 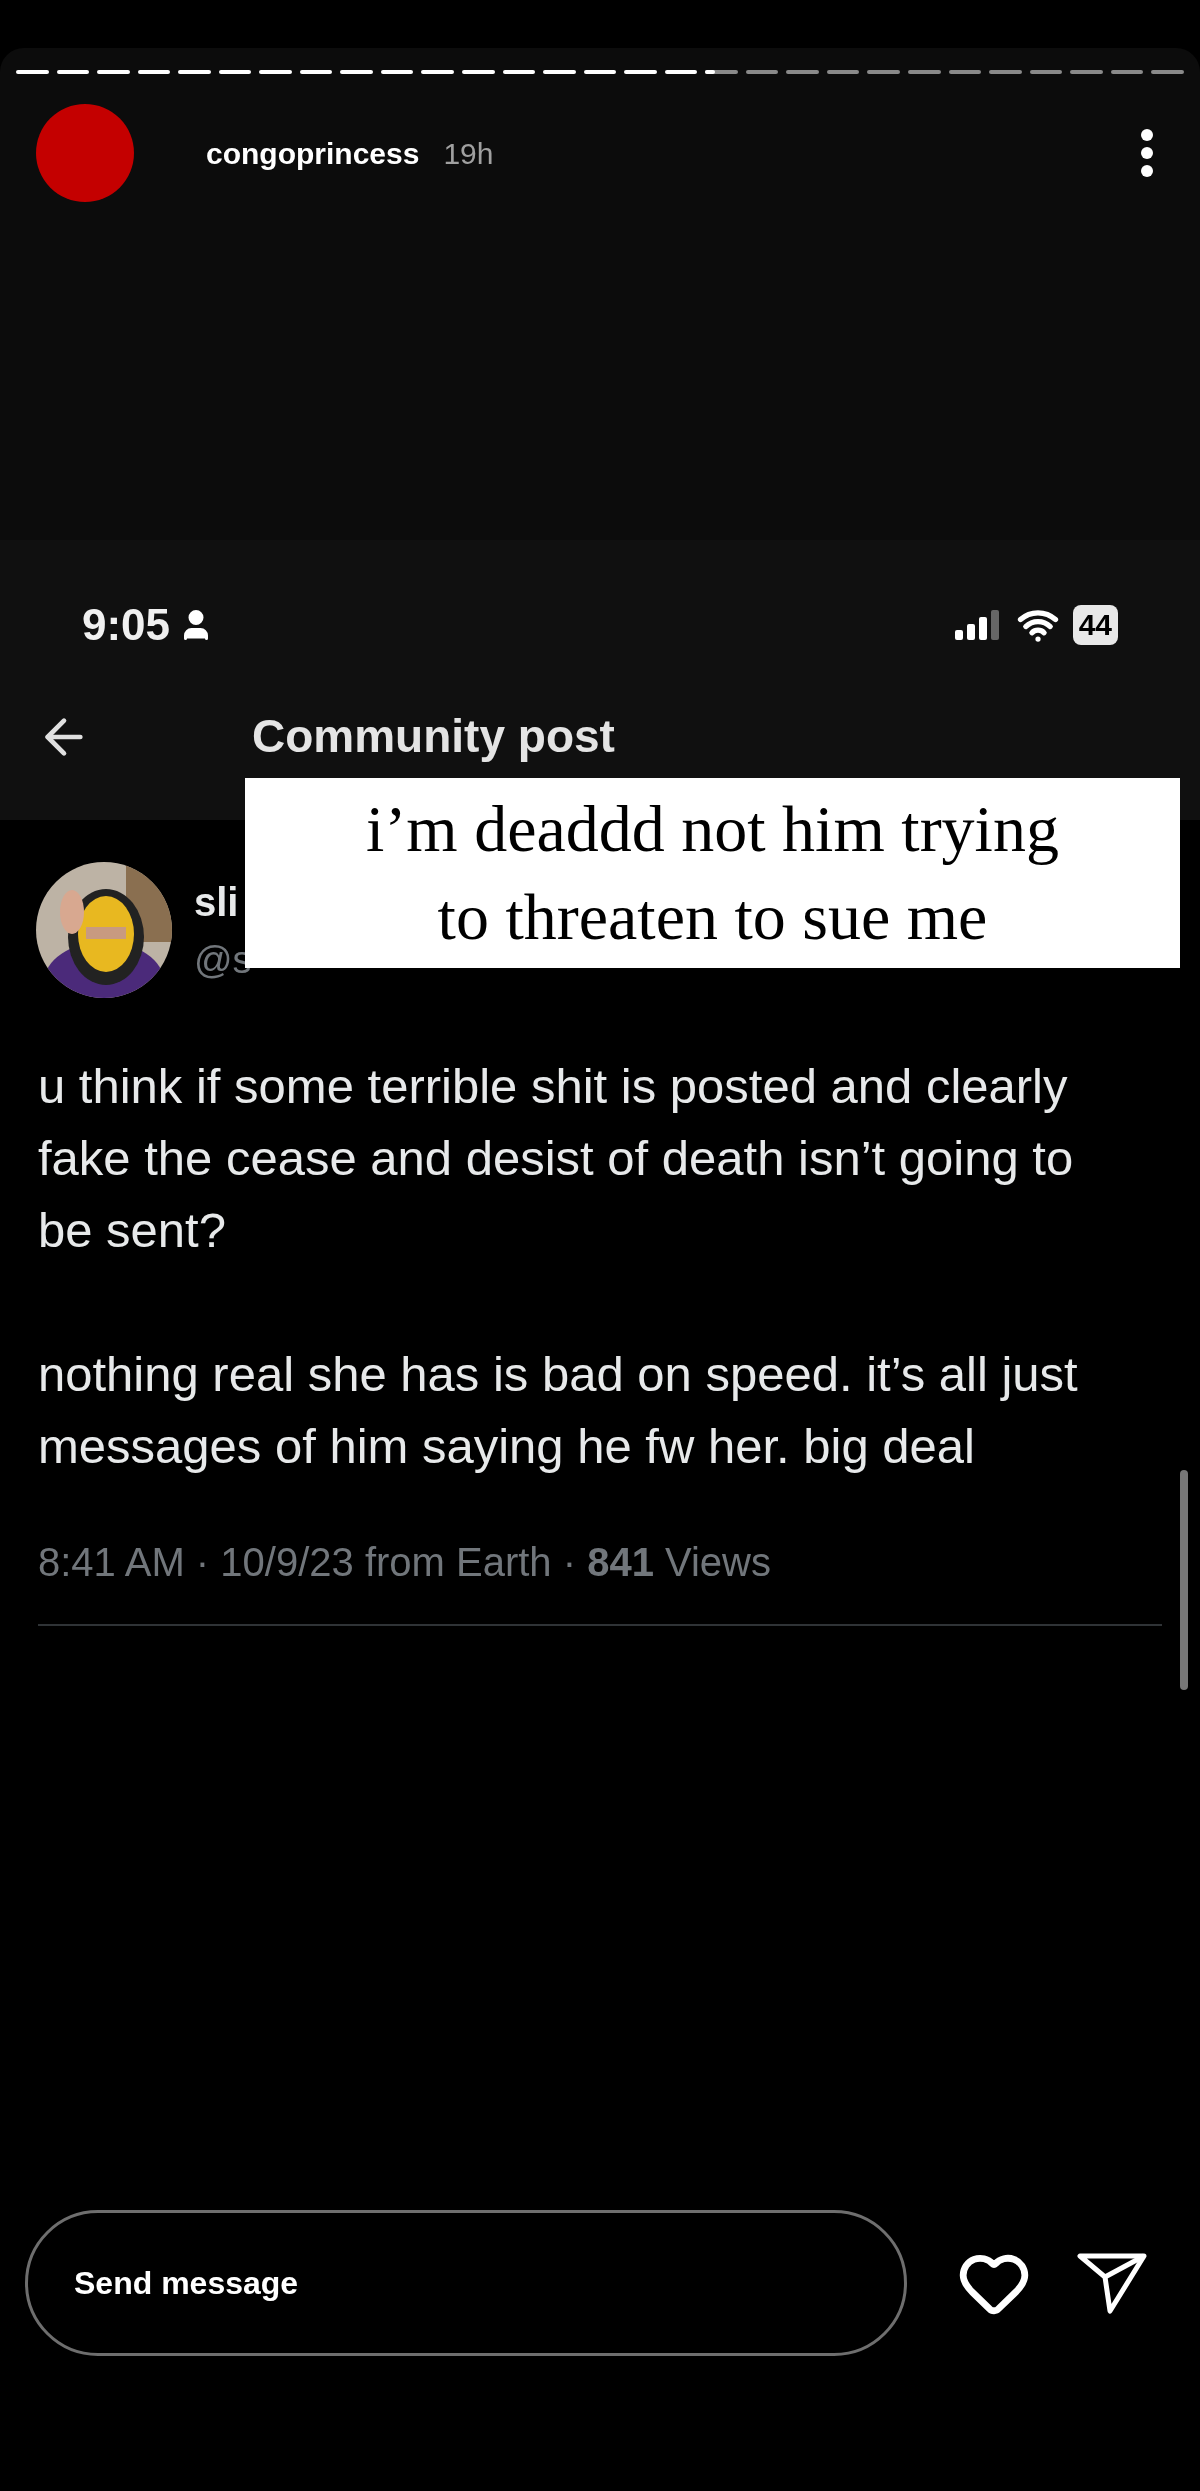 What do you see at coordinates (1112, 2283) in the screenshot?
I see `send-icon` at bounding box center [1112, 2283].